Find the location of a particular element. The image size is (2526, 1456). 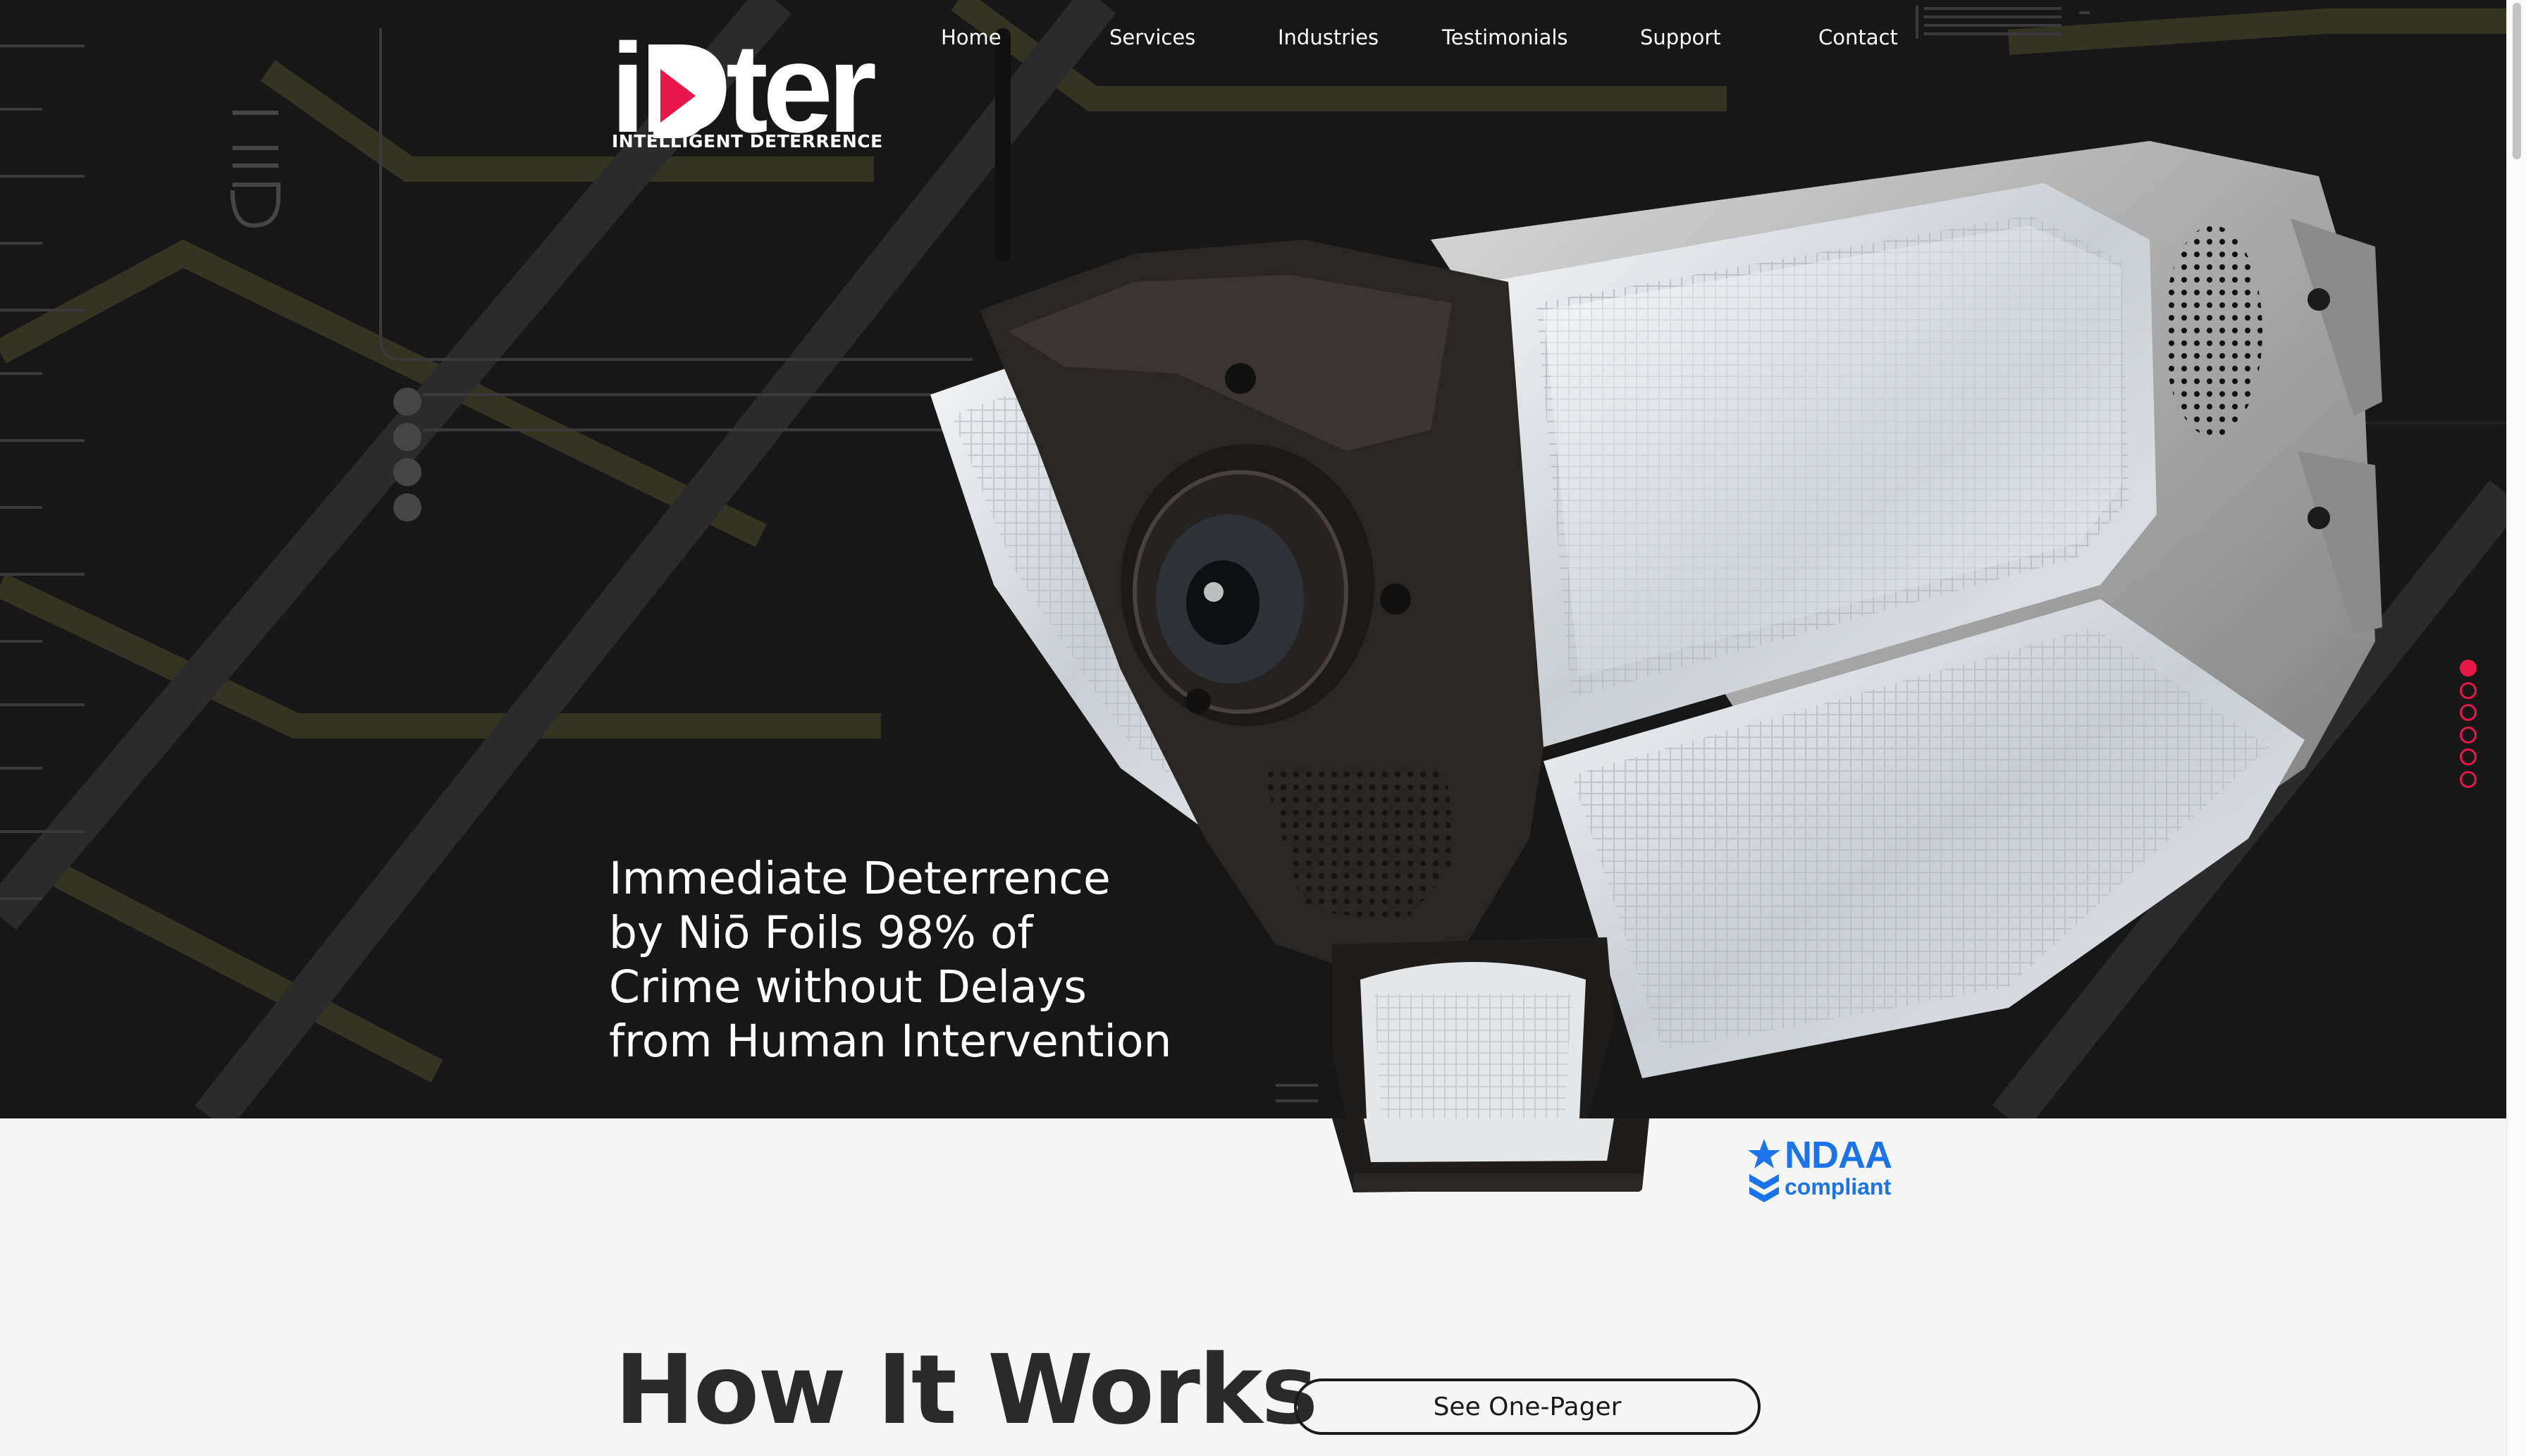

logo-tagline: INTELLIGENT DETERRENCE is located at coordinates (747, 141).